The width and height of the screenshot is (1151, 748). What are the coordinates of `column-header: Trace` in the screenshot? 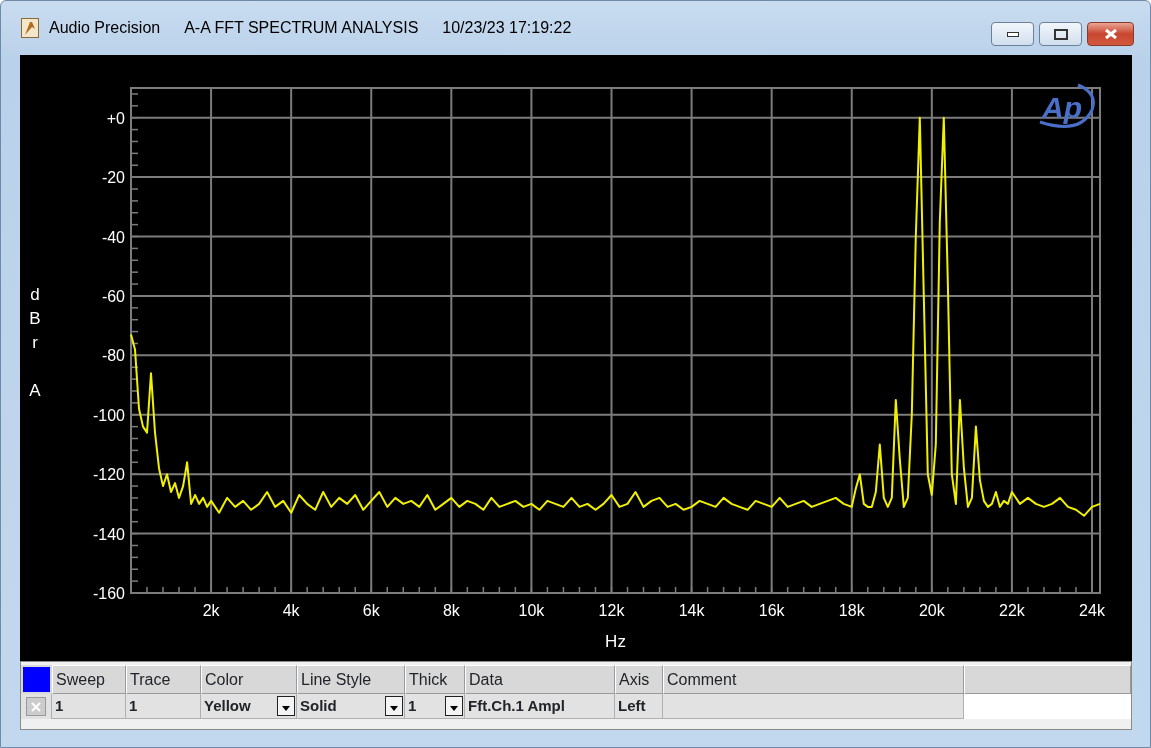 It's located at (163, 679).